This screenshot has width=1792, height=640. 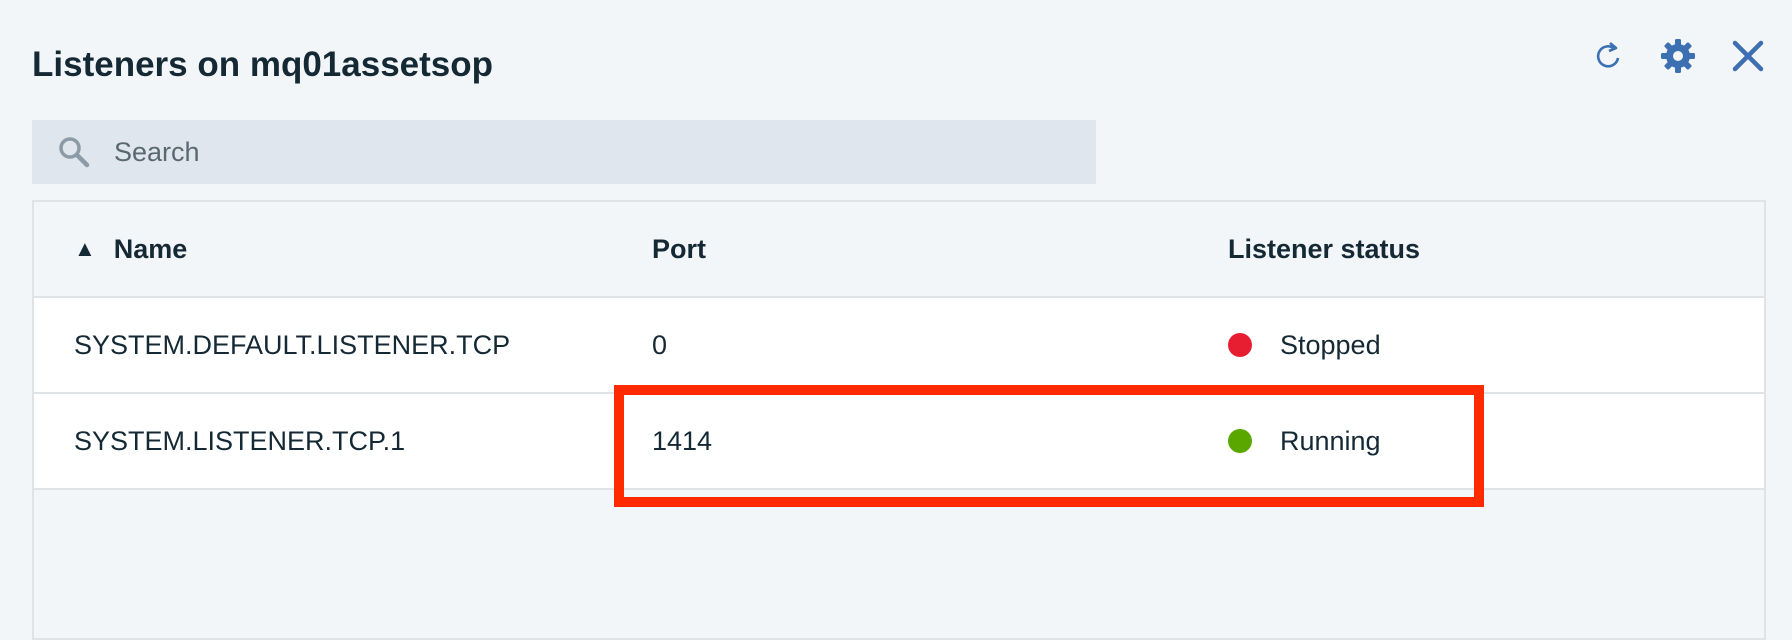 I want to click on column-header-name: ▲ Name, so click(x=343, y=249).